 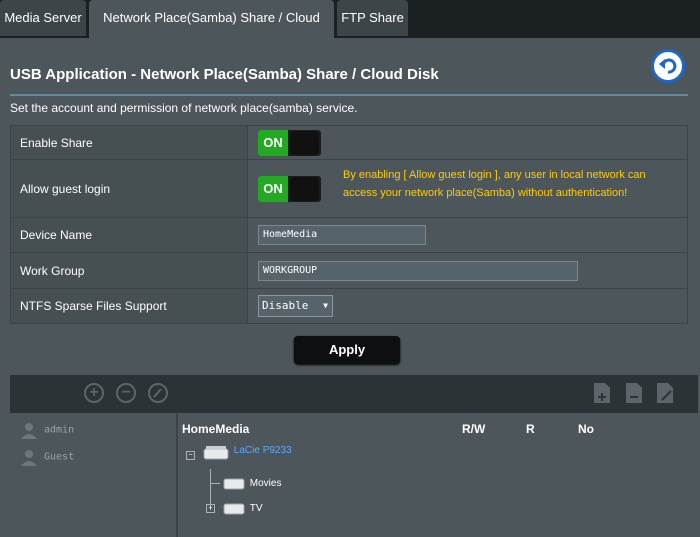 I want to click on row-device-name: Device Name HomeMedia, so click(x=349, y=235).